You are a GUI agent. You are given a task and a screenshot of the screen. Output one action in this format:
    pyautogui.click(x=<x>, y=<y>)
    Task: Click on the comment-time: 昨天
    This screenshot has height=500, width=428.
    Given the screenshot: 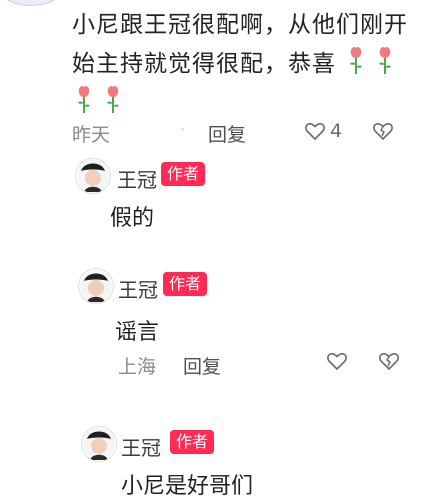 What is the action you would take?
    pyautogui.click(x=91, y=135)
    